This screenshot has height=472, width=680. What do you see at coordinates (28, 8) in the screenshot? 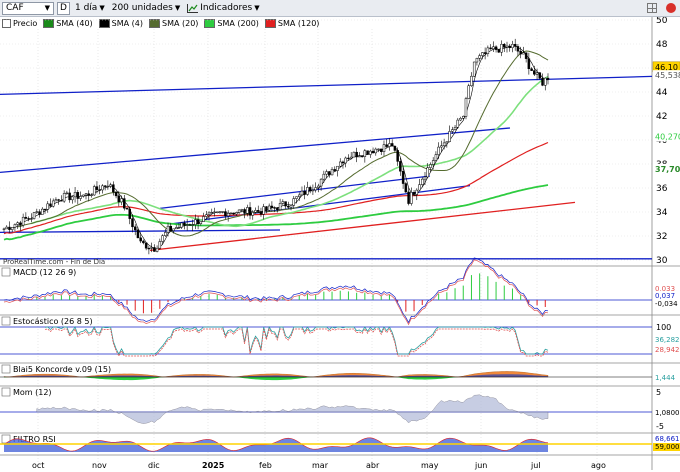
I see `ticker-selector: CAF ▼` at bounding box center [28, 8].